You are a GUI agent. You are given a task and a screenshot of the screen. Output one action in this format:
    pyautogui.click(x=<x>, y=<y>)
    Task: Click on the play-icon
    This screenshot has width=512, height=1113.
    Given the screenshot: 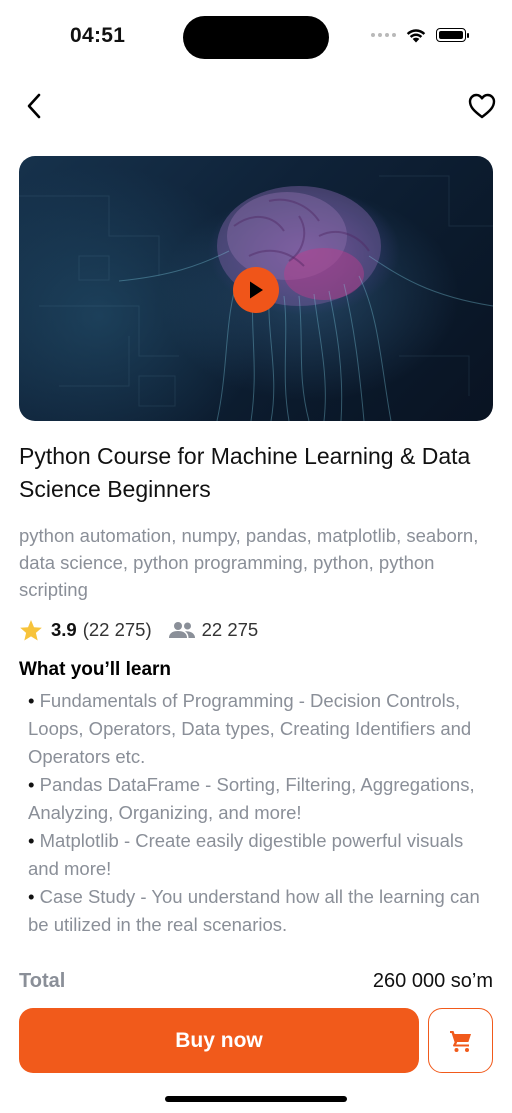 What is the action you would take?
    pyautogui.click(x=256, y=290)
    